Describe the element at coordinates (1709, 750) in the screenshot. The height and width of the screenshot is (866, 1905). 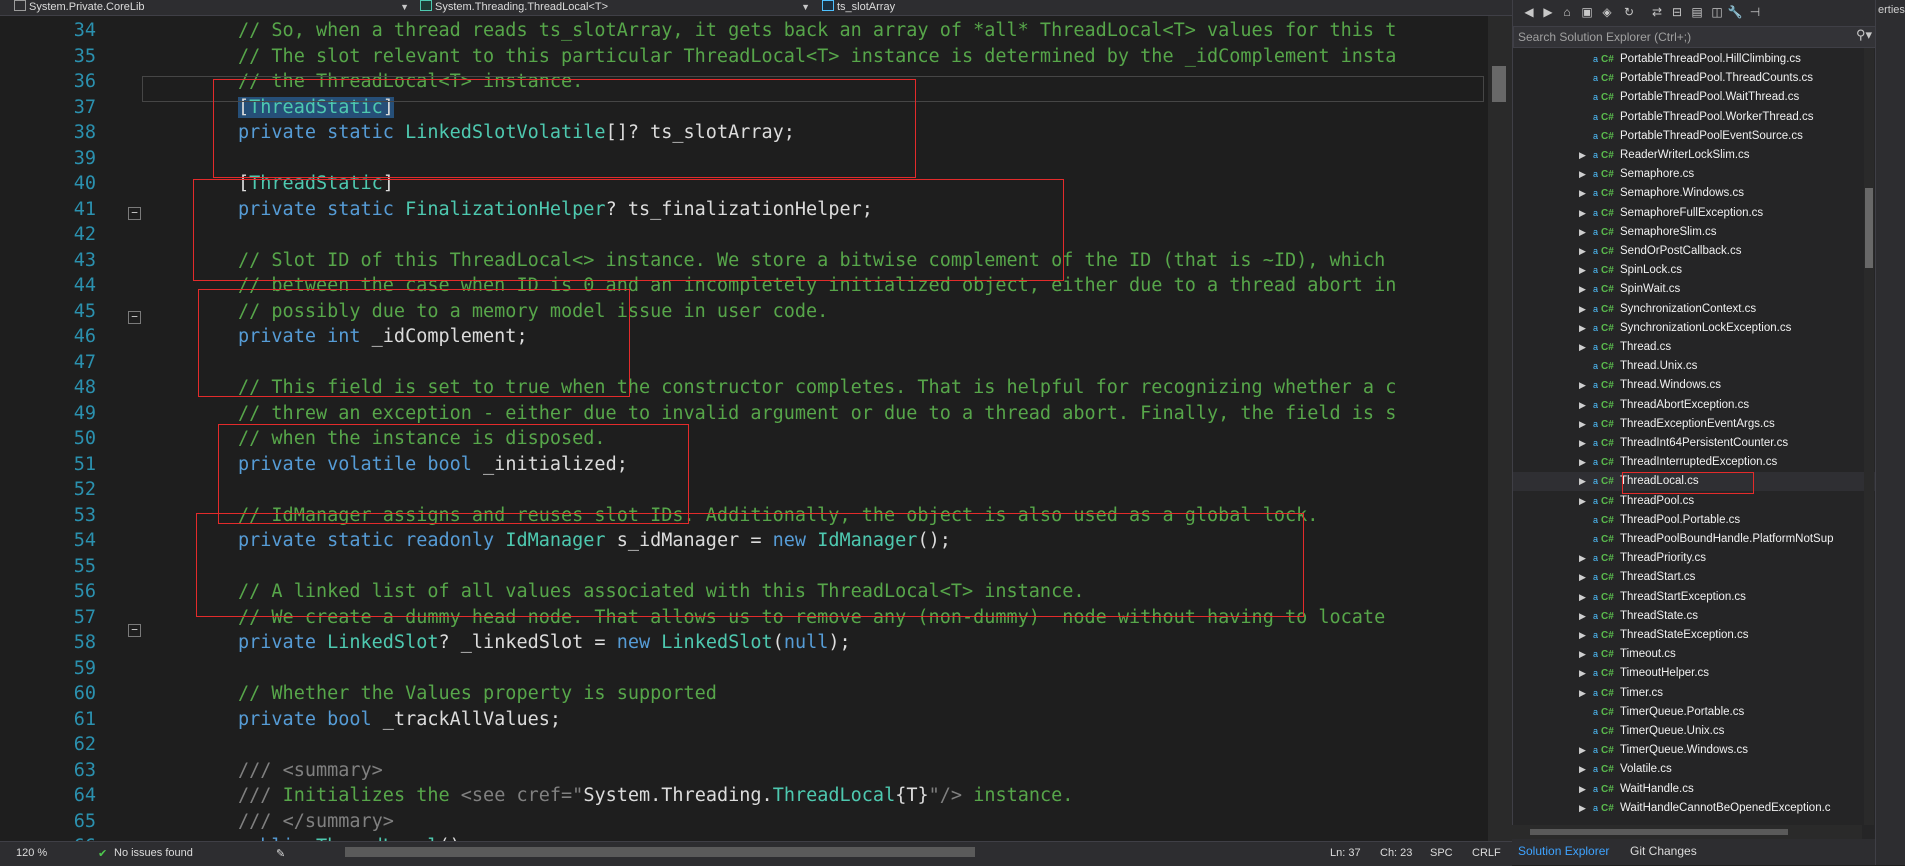
I see `tree-item: ▶ a C# TimerQueue.Windows.cs` at that location.